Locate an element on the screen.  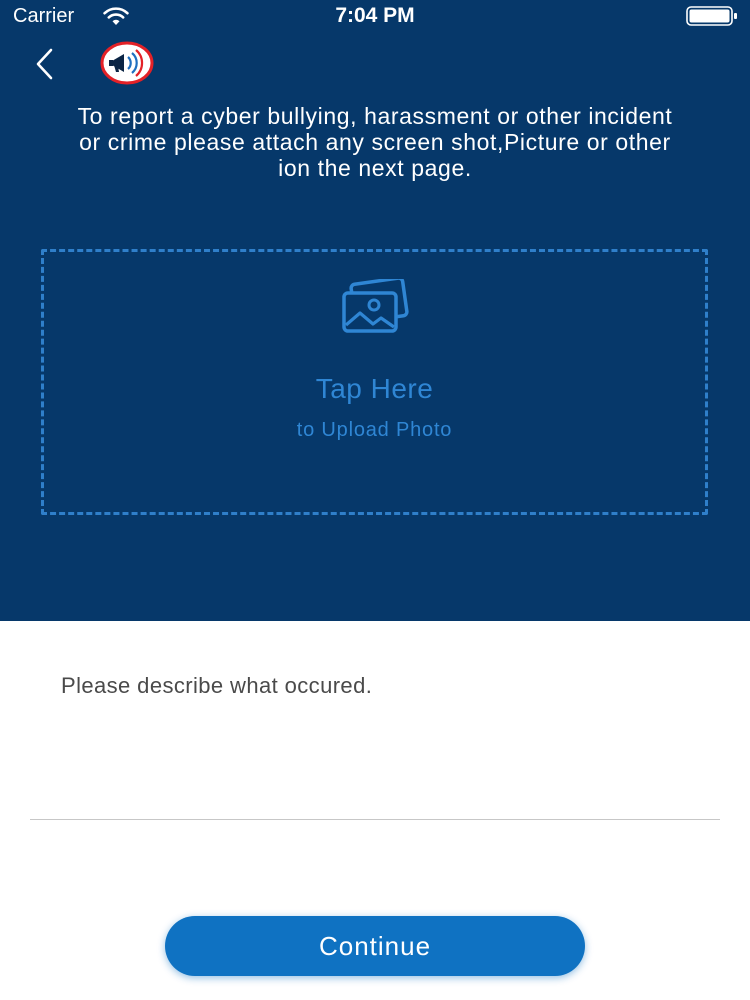
continue-button: Continue is located at coordinates (375, 946).